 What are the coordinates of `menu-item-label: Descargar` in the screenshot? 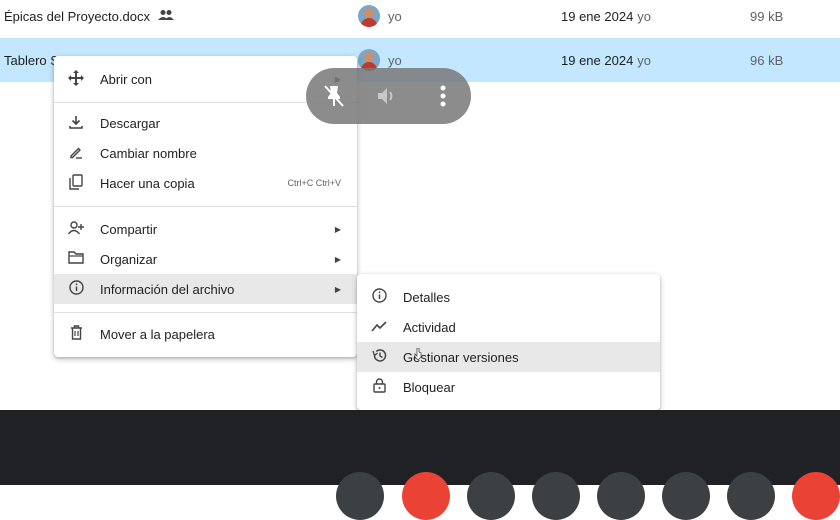 It's located at (130, 123).